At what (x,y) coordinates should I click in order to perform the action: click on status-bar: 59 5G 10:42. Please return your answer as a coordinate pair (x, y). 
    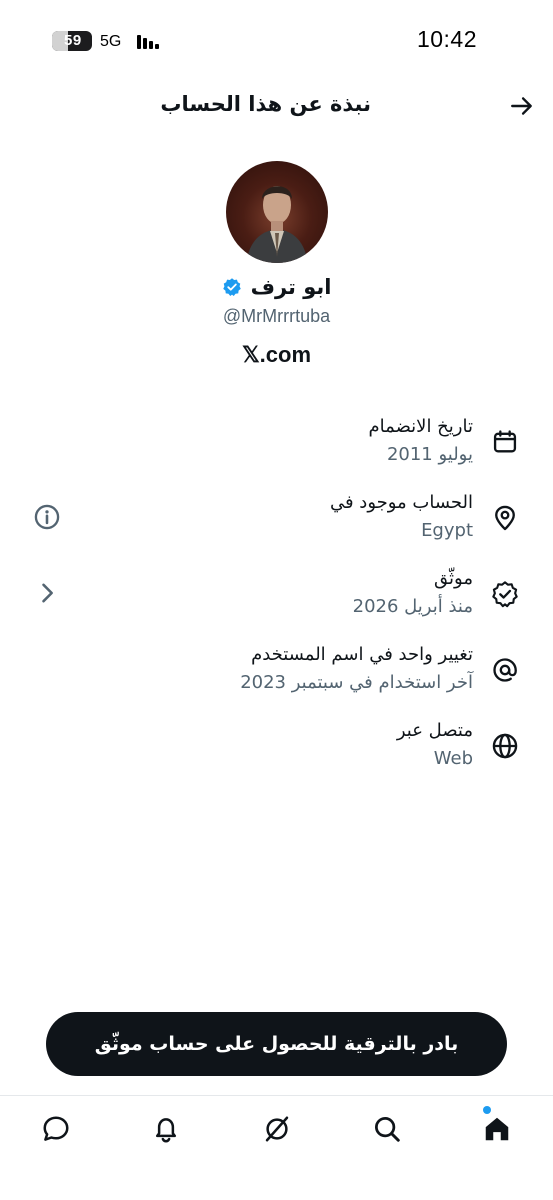
    Looking at the image, I should click on (276, 40).